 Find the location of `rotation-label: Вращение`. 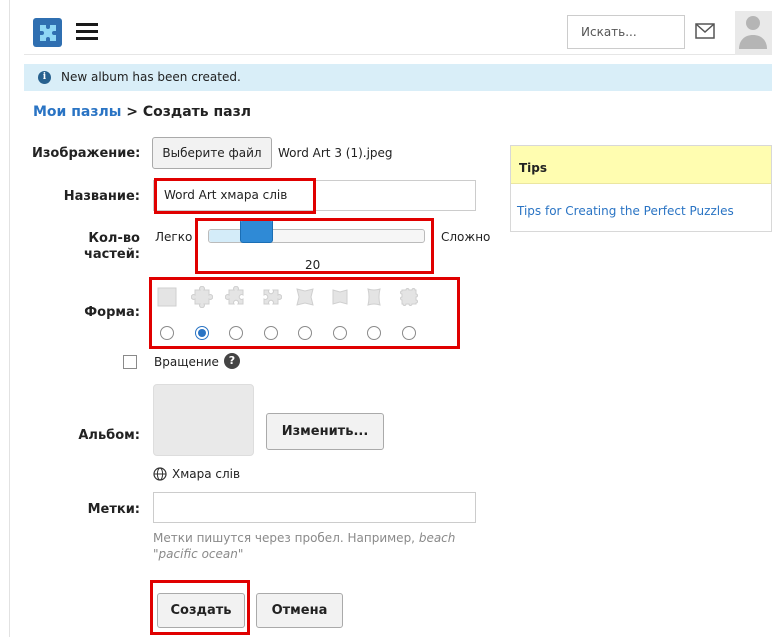

rotation-label: Вращение is located at coordinates (186, 362).